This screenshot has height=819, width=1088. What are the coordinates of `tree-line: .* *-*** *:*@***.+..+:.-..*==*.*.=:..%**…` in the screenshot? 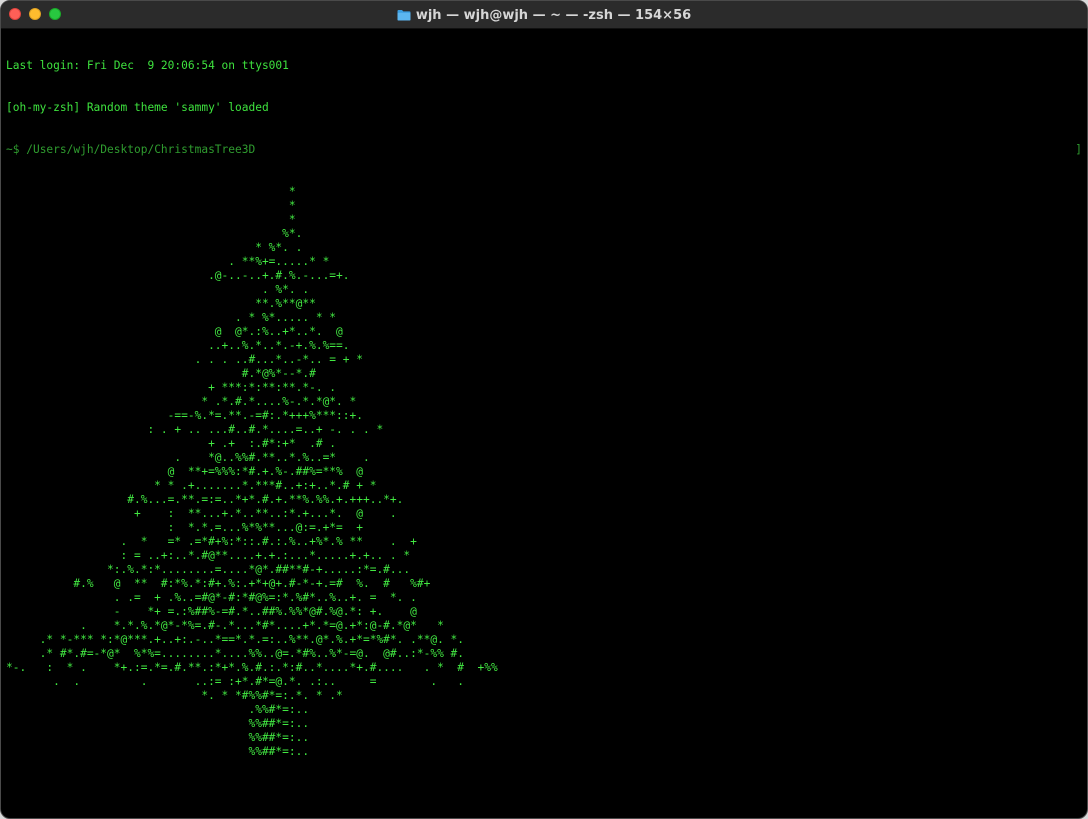 It's located at (235, 639).